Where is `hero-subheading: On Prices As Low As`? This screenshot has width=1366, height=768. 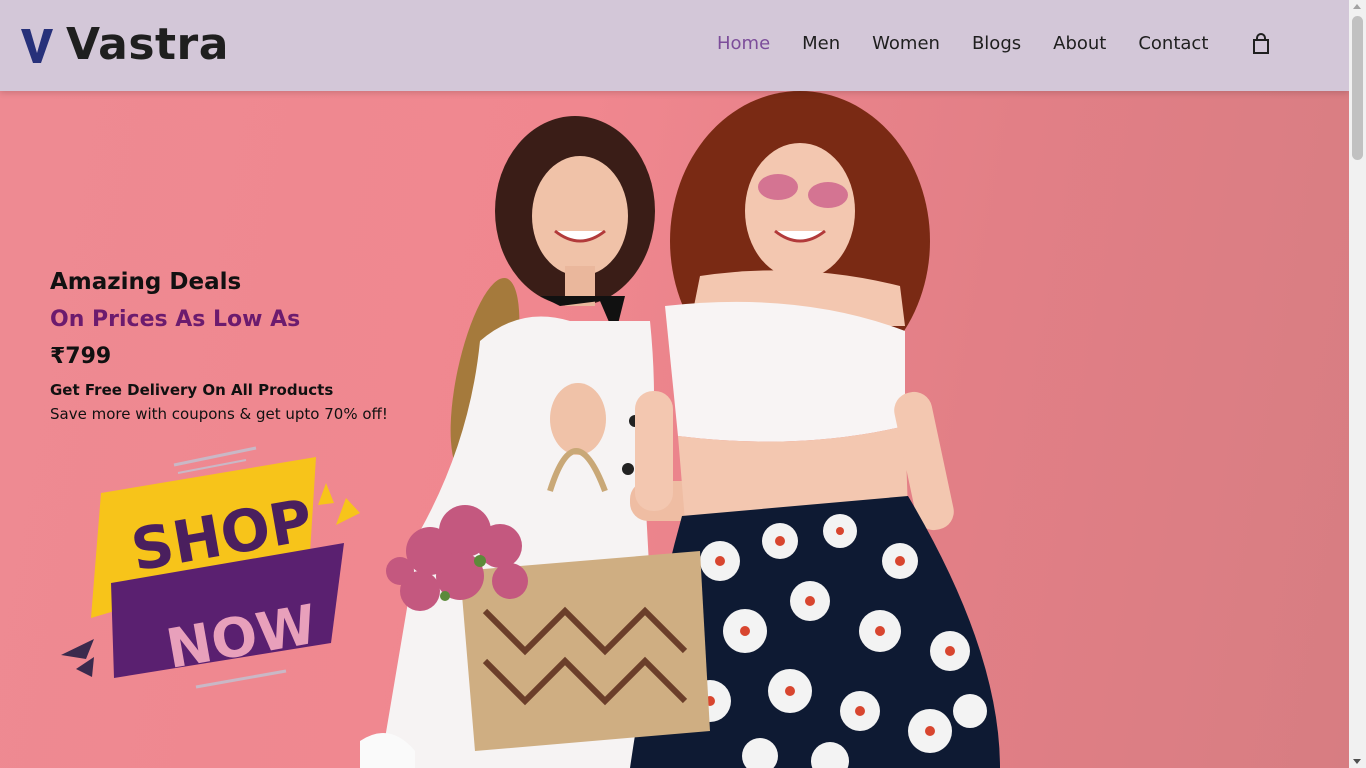
hero-subheading: On Prices As Low As is located at coordinates (175, 319).